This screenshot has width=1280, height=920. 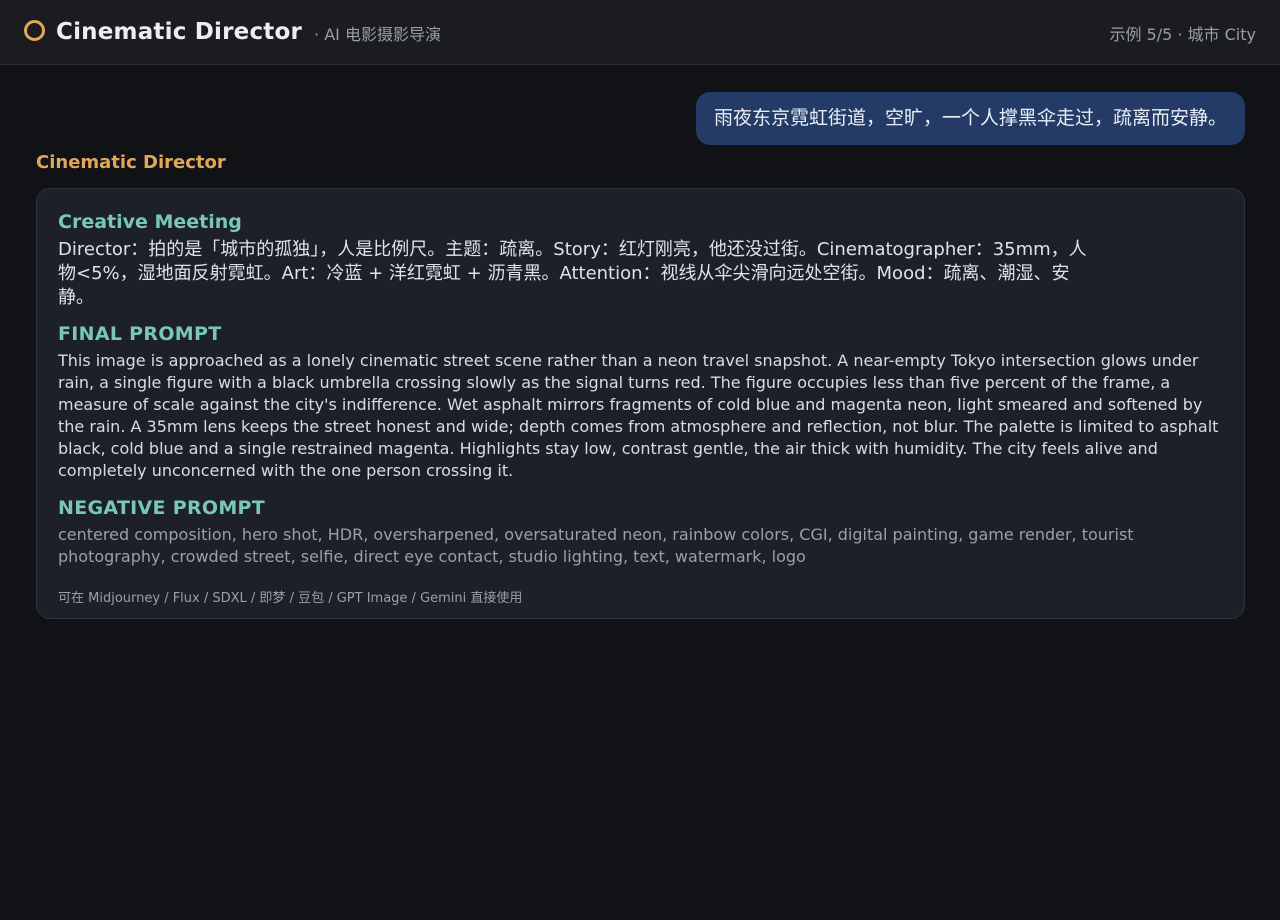 I want to click on app-title: Cinematic Director, so click(x=179, y=32).